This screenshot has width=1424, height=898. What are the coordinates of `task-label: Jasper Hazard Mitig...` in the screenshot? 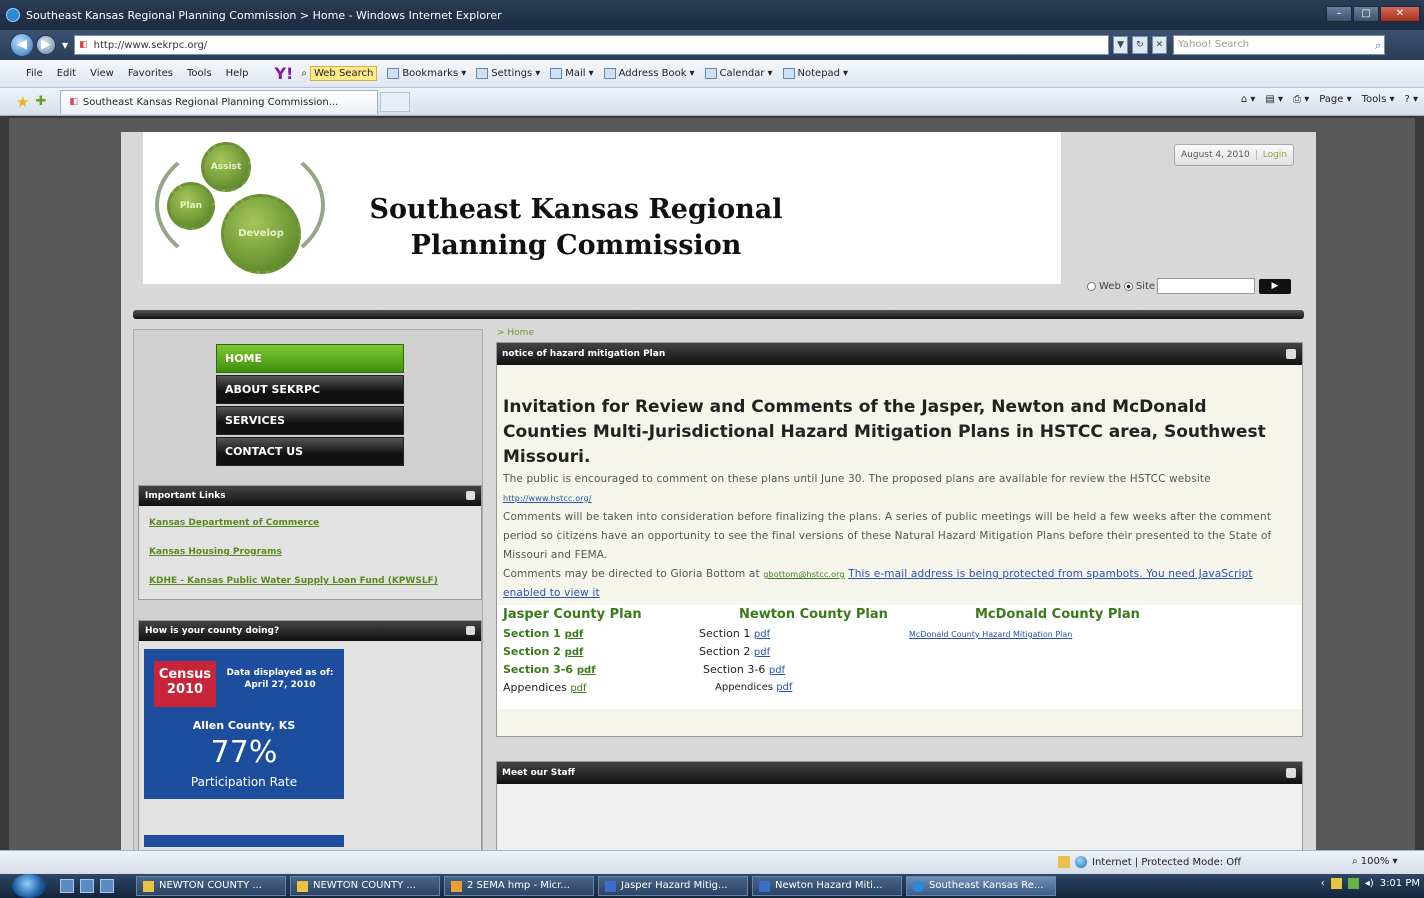 It's located at (674, 885).